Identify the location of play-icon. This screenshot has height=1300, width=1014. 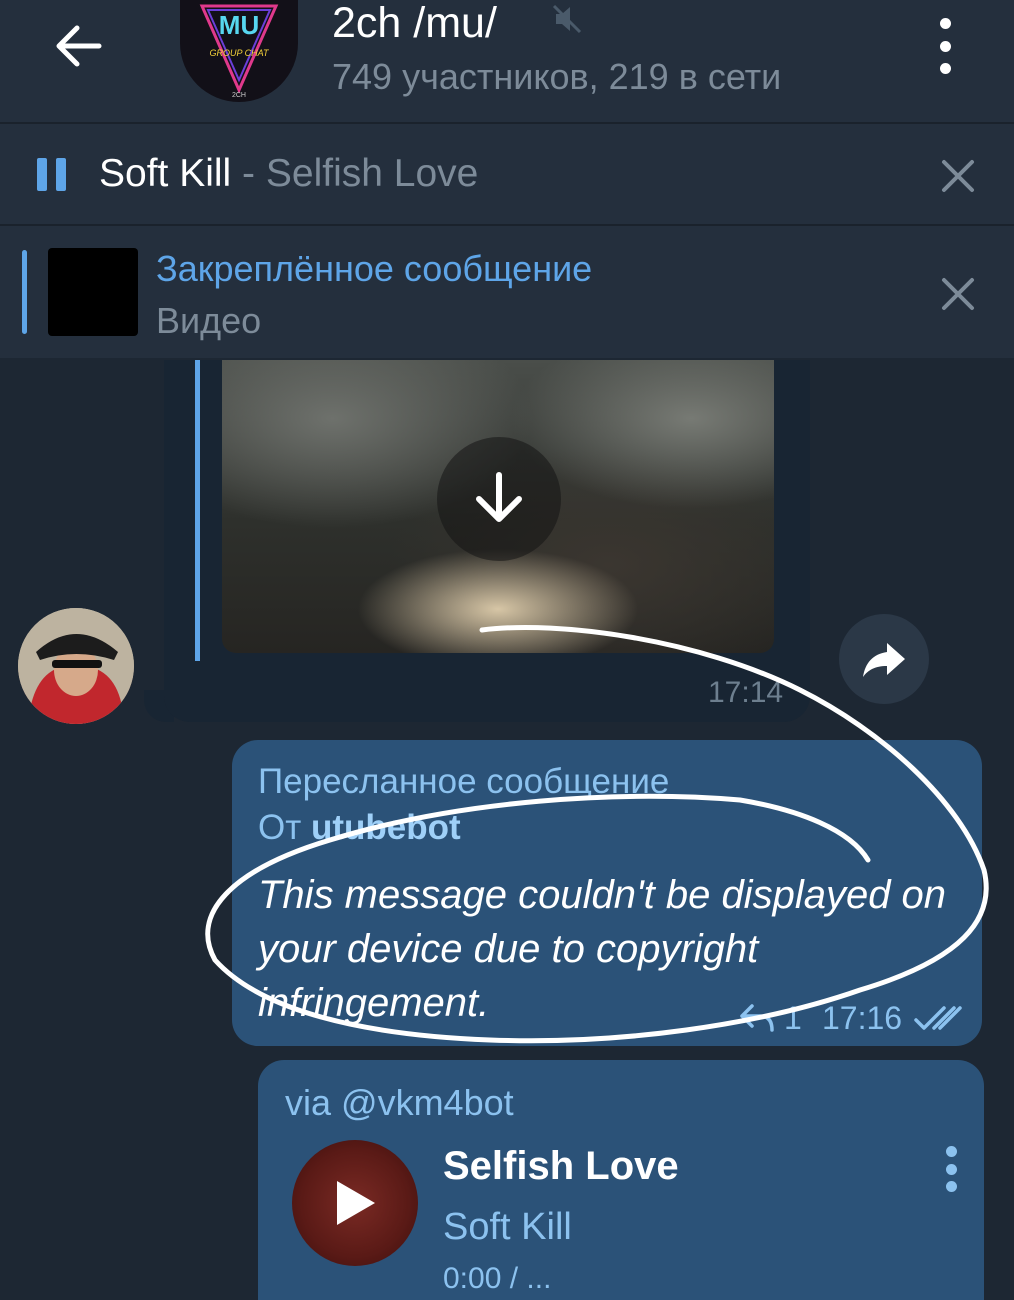
(356, 1203).